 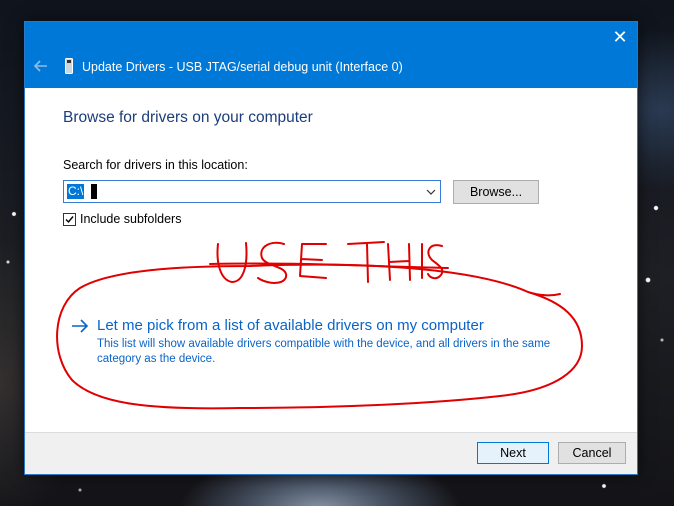 I want to click on chevron-down-icon, so click(x=431, y=192).